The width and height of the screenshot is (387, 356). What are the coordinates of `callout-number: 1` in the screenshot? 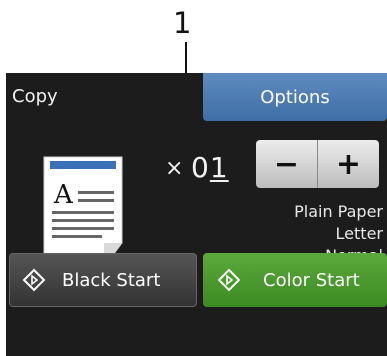 It's located at (182, 23).